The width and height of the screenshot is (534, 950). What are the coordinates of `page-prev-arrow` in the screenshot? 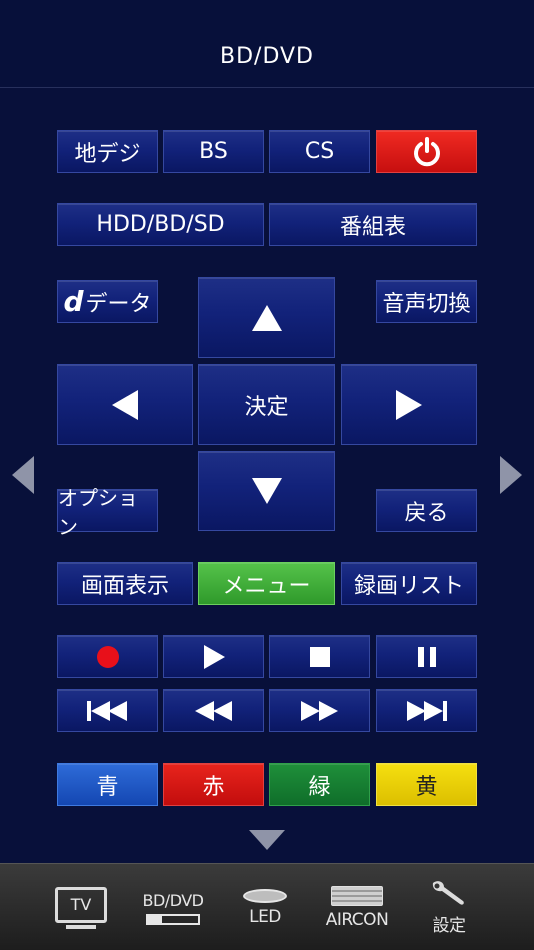 It's located at (23, 475).